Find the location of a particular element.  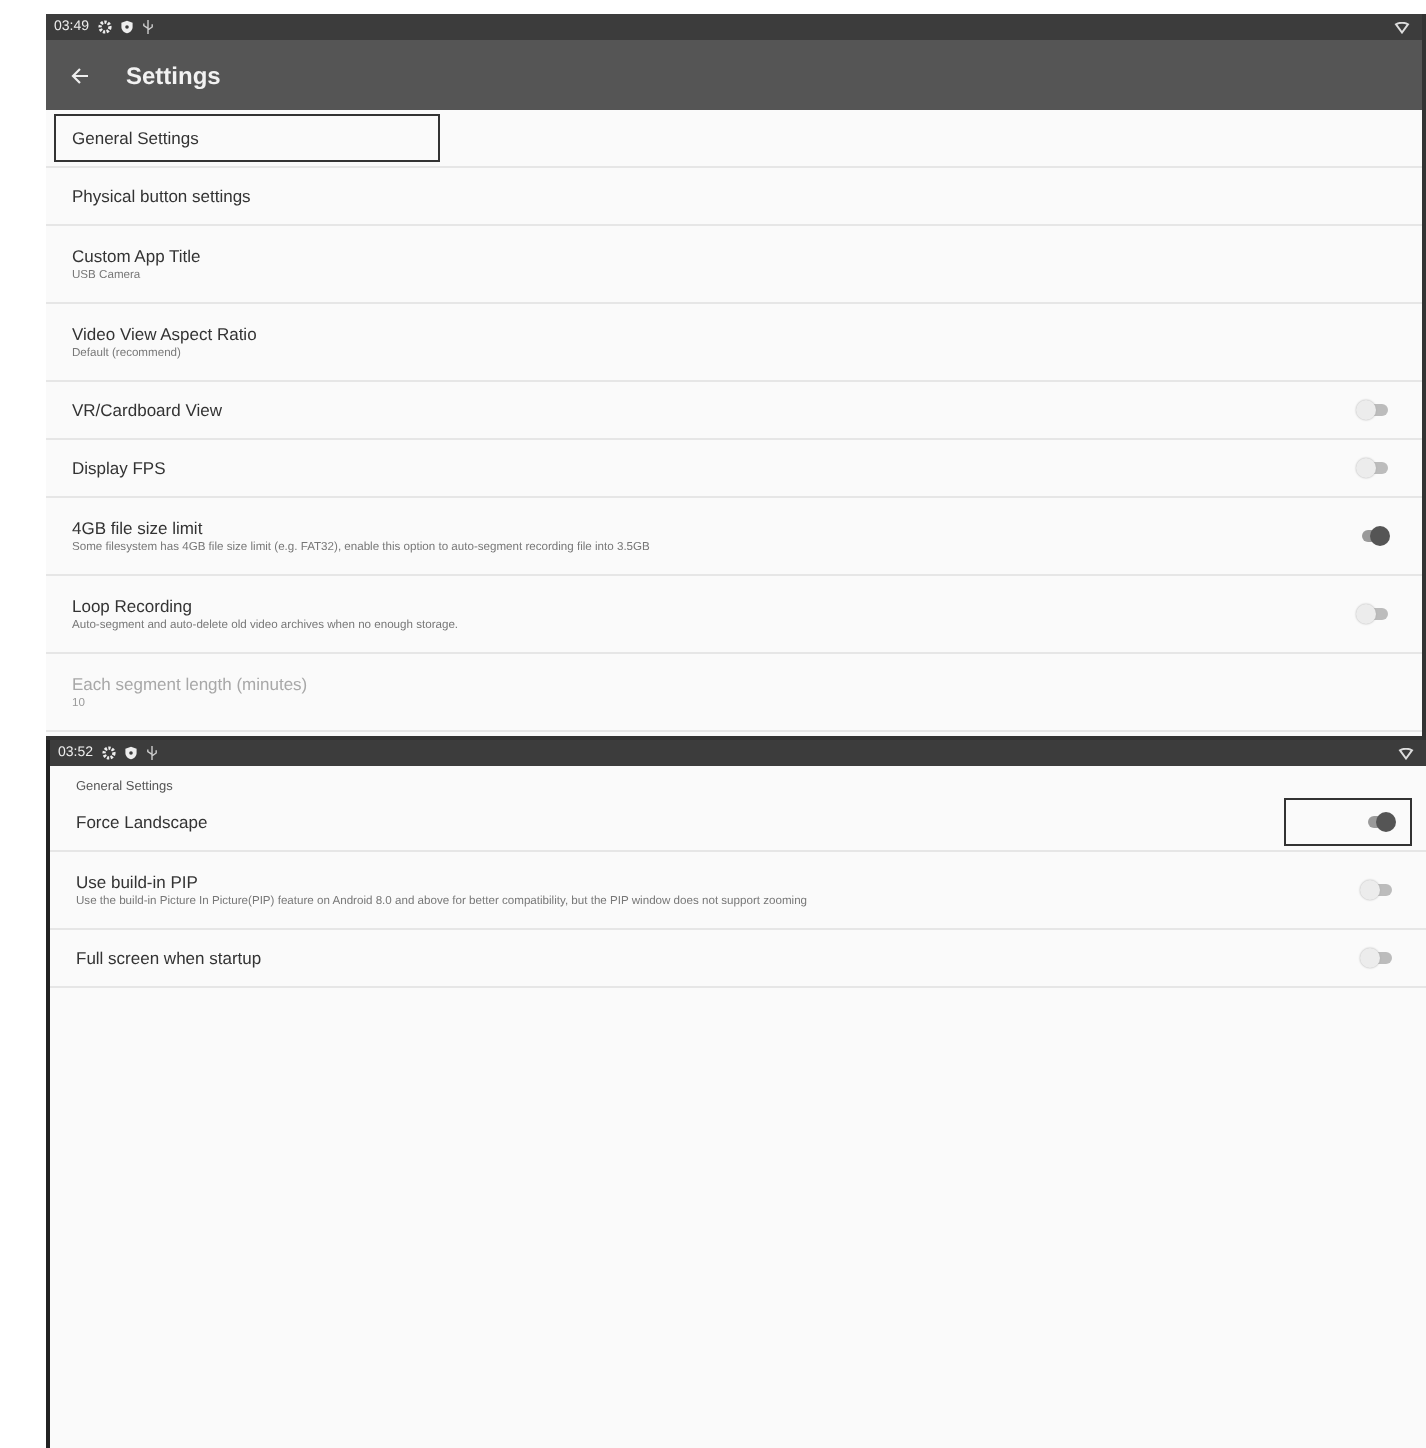

settings-row: Display FPS is located at coordinates (734, 469).